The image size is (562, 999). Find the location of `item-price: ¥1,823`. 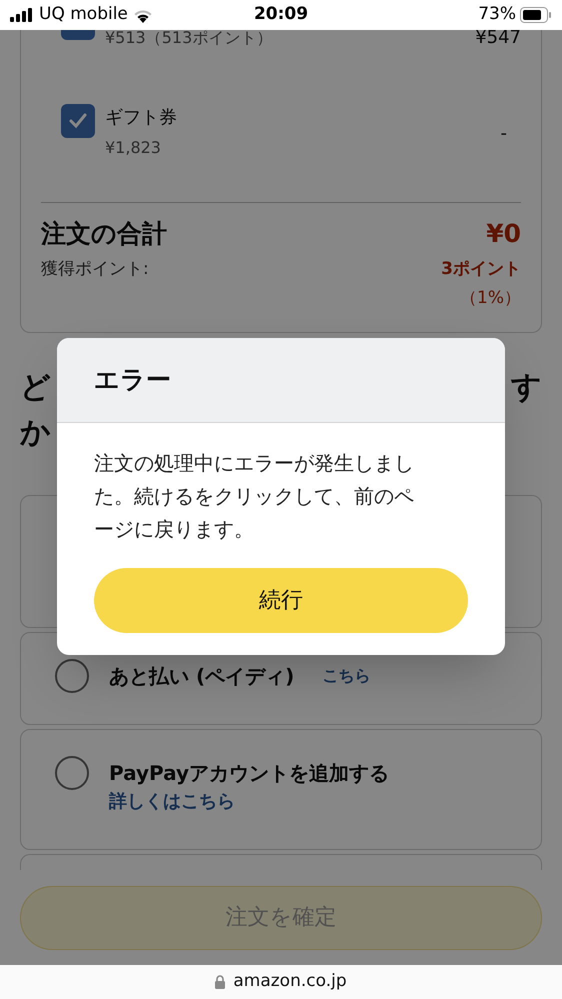

item-price: ¥1,823 is located at coordinates (133, 148).